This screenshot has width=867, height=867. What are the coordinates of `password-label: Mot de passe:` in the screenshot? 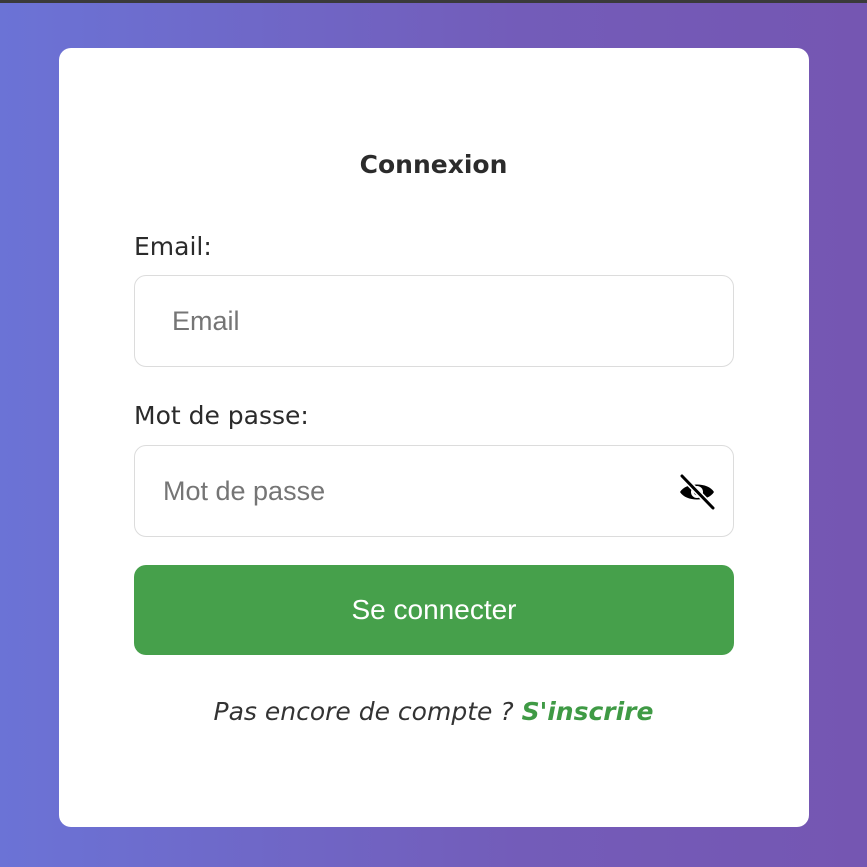 It's located at (221, 415).